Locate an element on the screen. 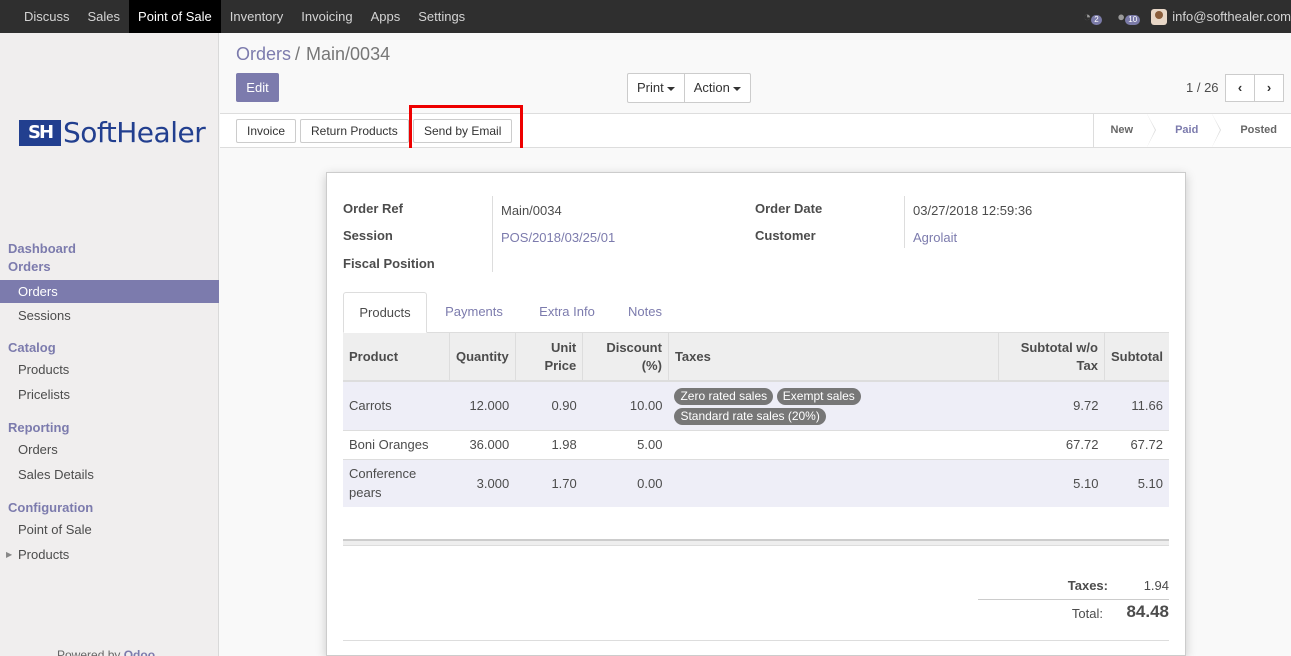 The image size is (1291, 656). cell-unit-price: 1.70 is located at coordinates (549, 482).